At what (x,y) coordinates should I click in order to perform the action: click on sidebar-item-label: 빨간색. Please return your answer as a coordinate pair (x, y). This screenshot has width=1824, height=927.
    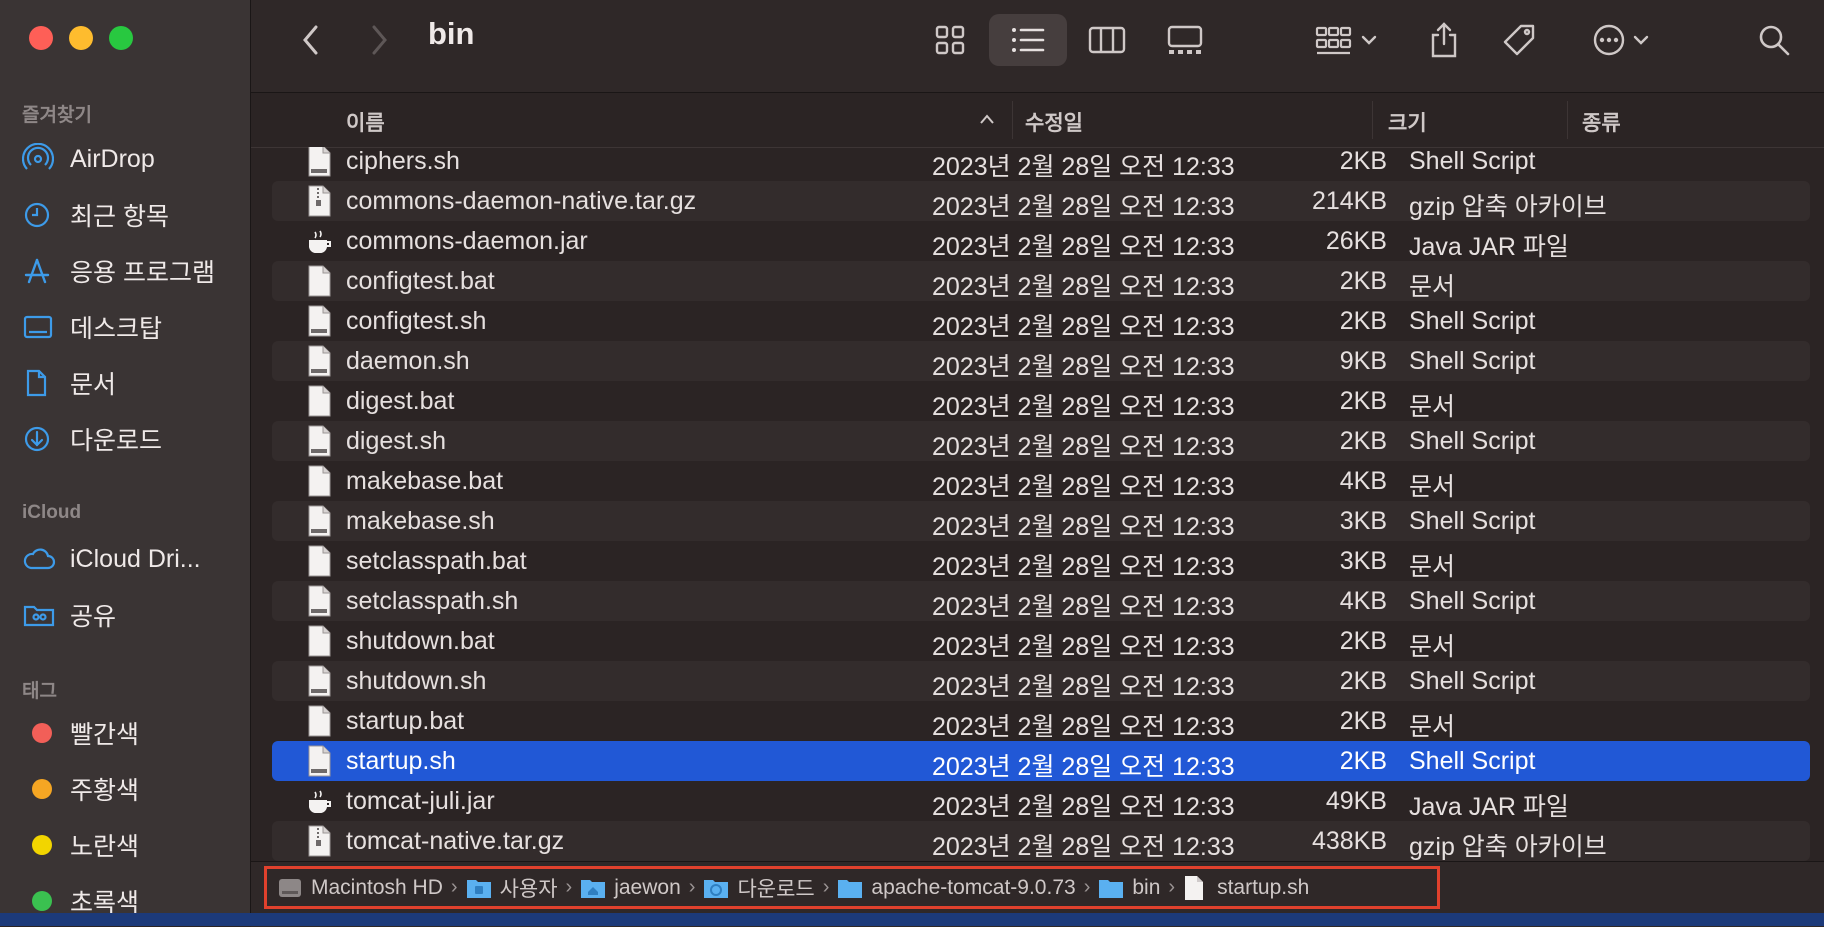
    Looking at the image, I should click on (105, 735).